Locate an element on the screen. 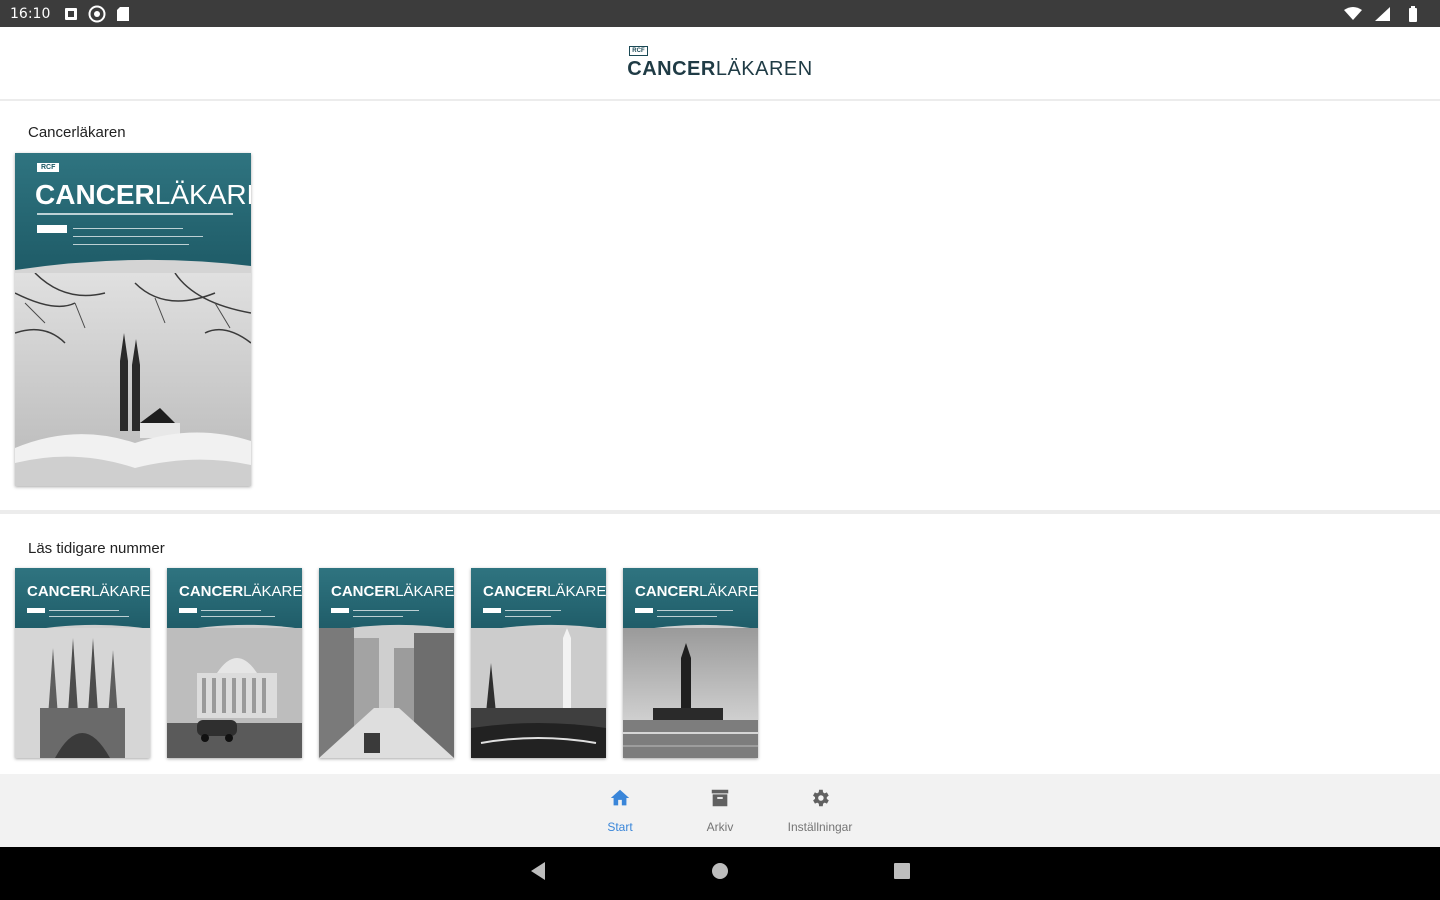 The width and height of the screenshot is (1440, 900). cover-photo-skyline is located at coordinates (538, 693).